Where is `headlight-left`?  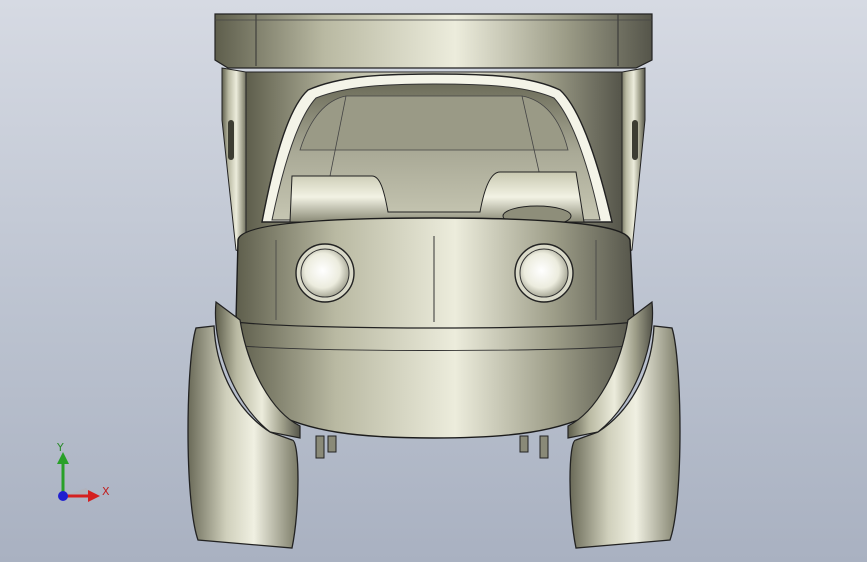
headlight-left is located at coordinates (325, 273).